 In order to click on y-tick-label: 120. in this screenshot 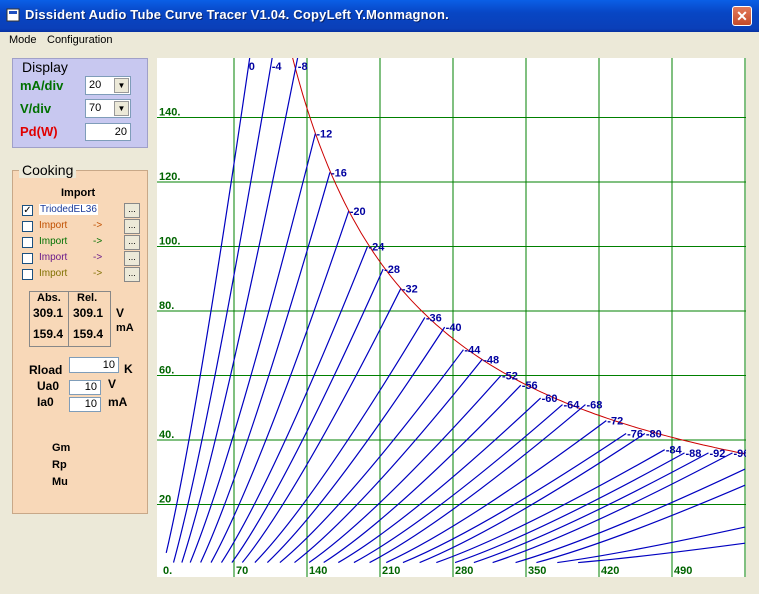, I will do `click(169, 177)`.